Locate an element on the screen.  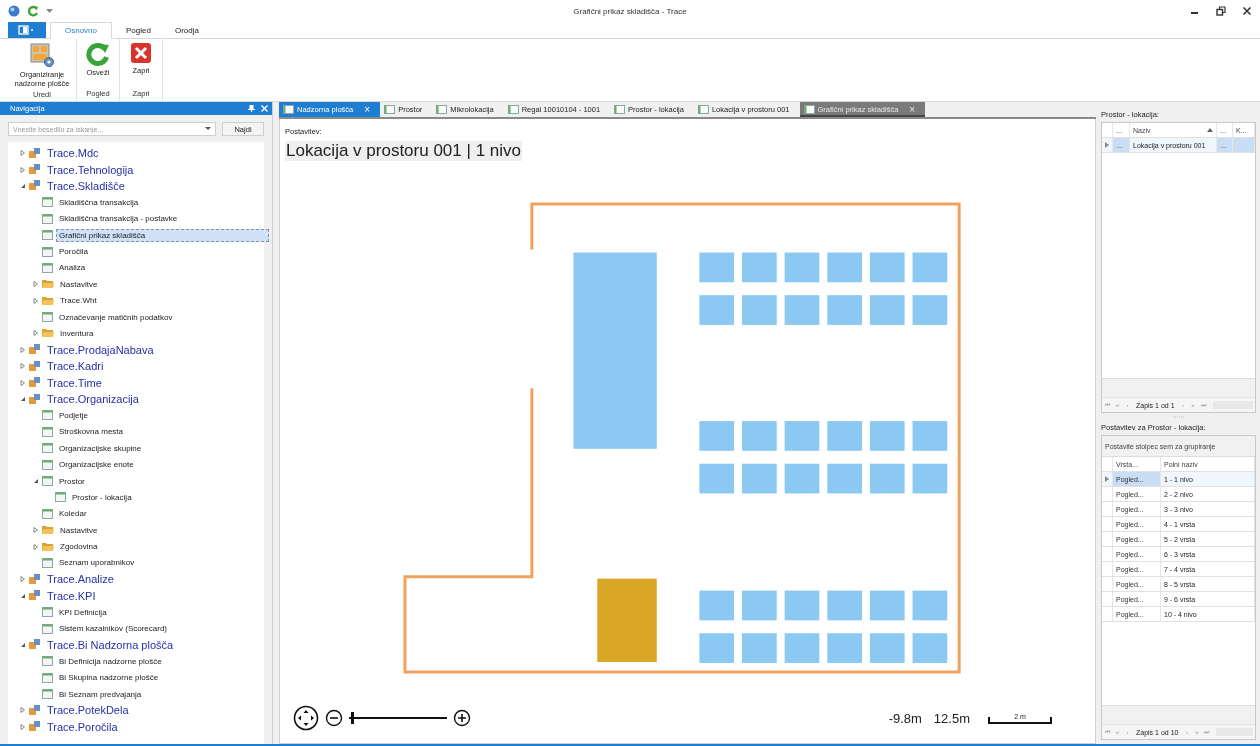
ribbon-tab: Pogled is located at coordinates (138, 30).